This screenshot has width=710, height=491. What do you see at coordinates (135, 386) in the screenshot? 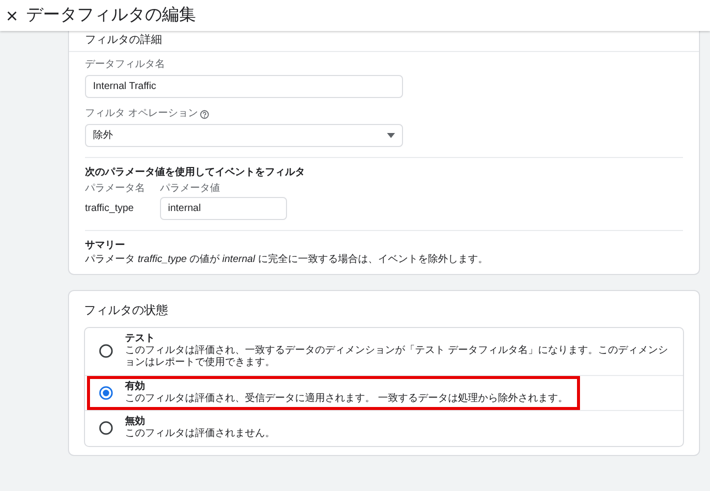
I see `option-title: 有効` at bounding box center [135, 386].